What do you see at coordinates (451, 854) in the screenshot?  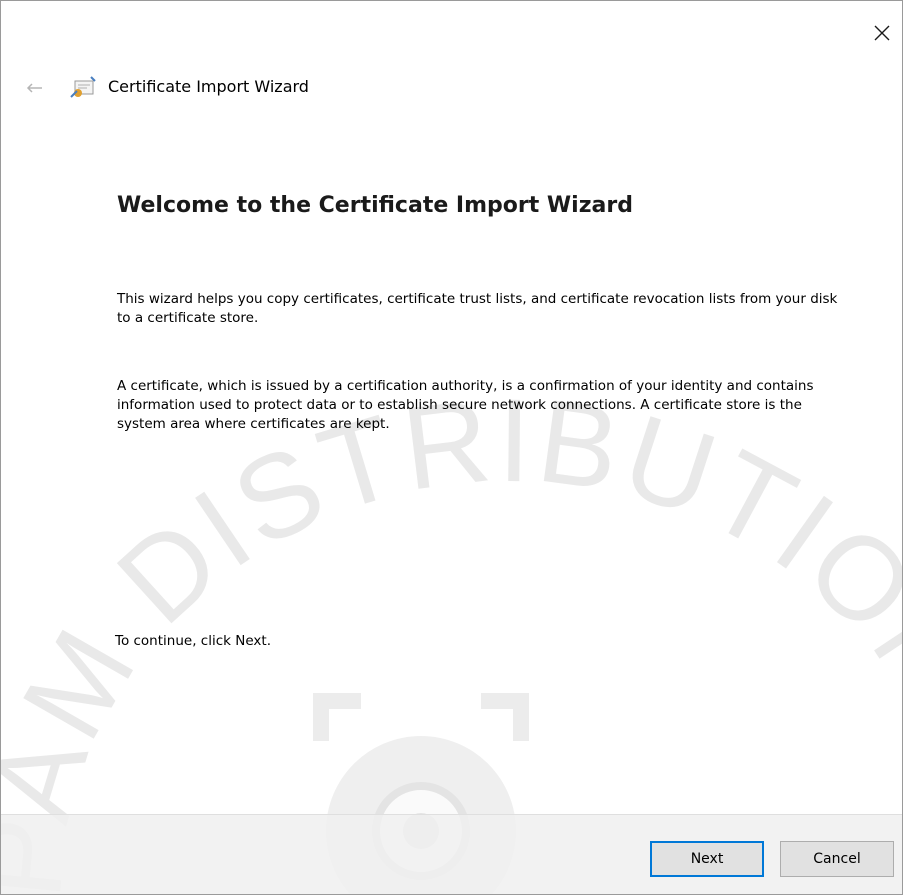 I see `button-bar: Next Cancel` at bounding box center [451, 854].